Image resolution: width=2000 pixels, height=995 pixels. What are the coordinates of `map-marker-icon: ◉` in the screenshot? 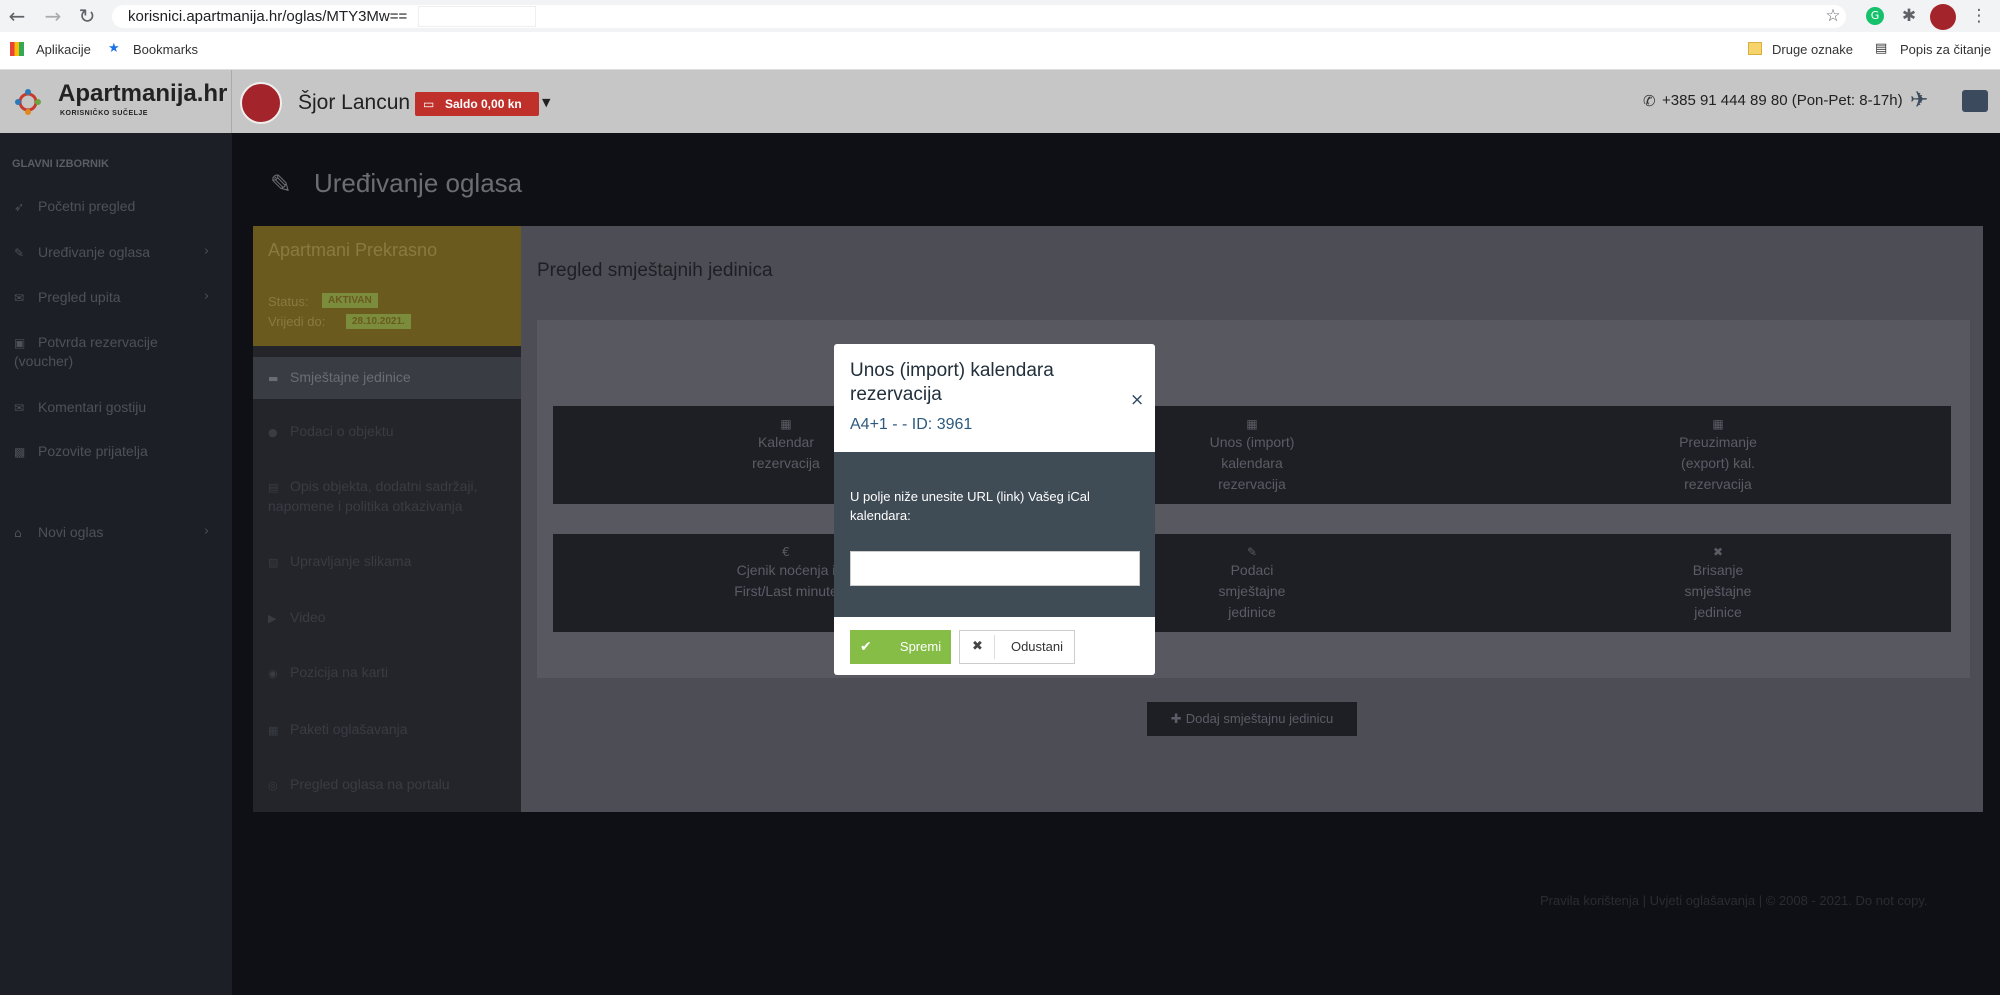 It's located at (273, 673).